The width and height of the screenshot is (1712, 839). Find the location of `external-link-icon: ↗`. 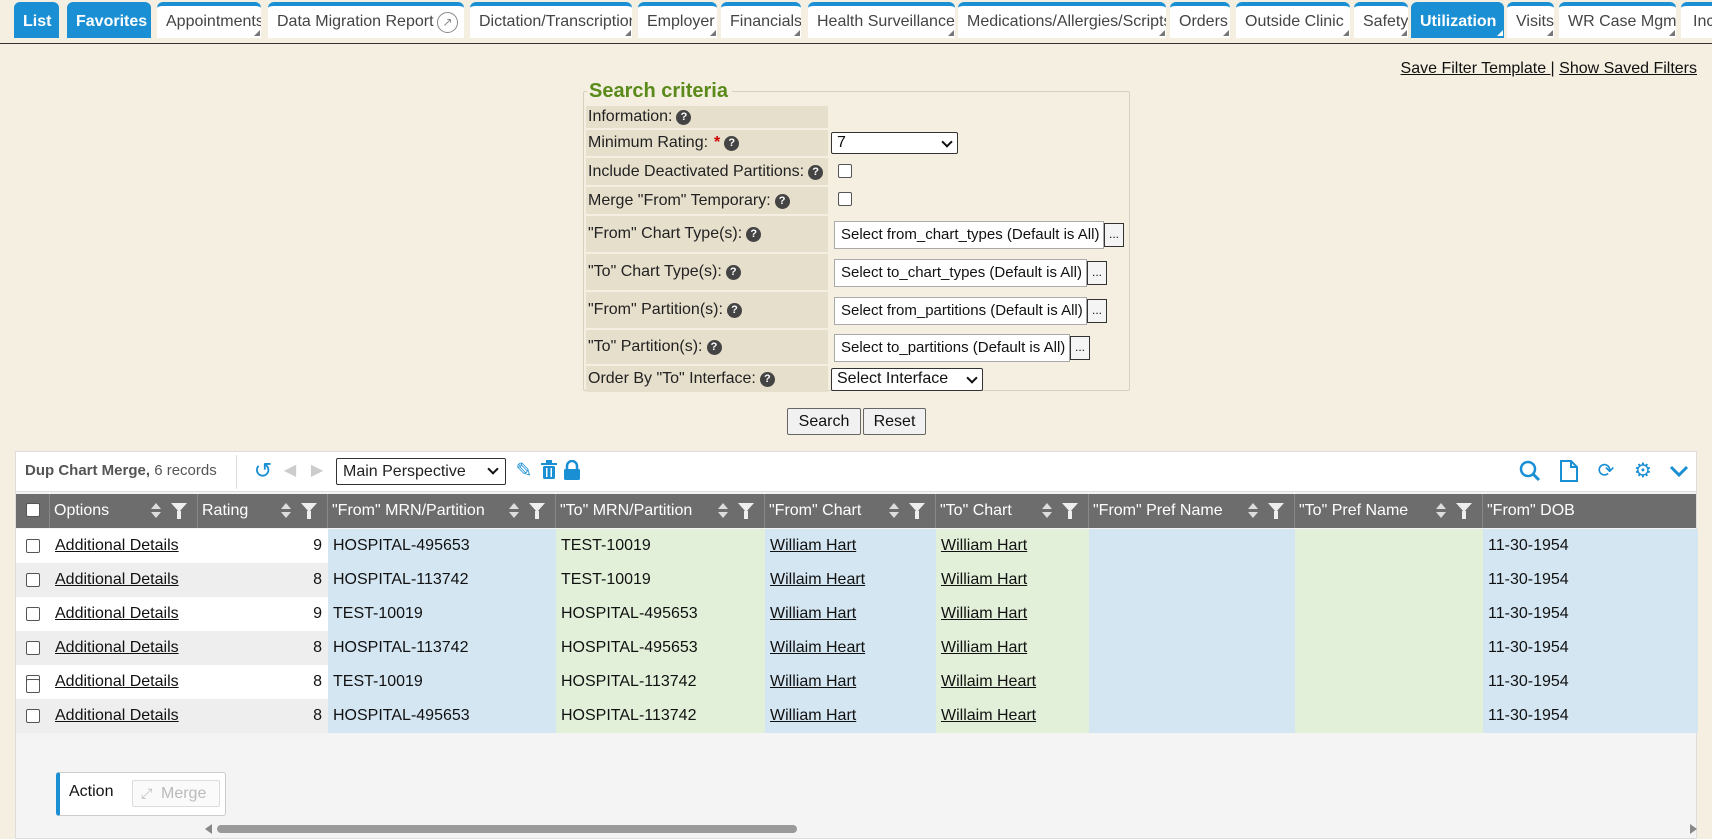

external-link-icon: ↗ is located at coordinates (447, 22).